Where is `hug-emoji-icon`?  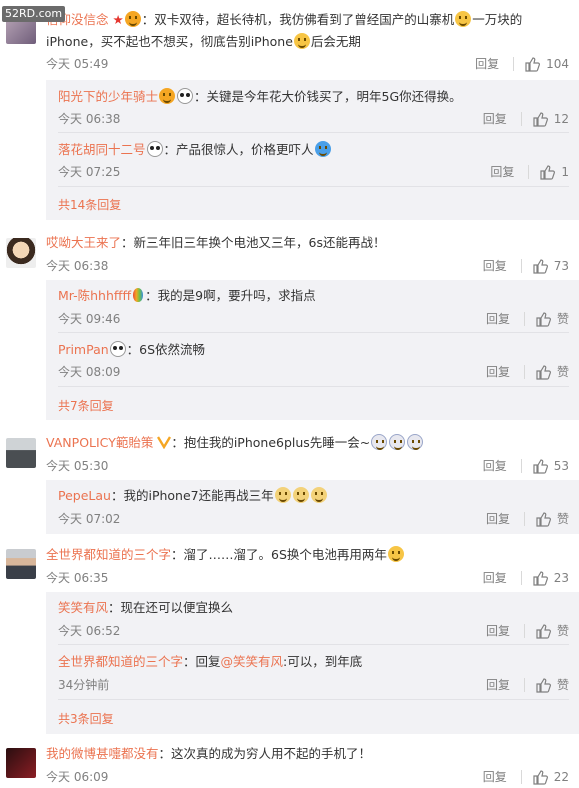
hug-emoji-icon is located at coordinates (322, 149).